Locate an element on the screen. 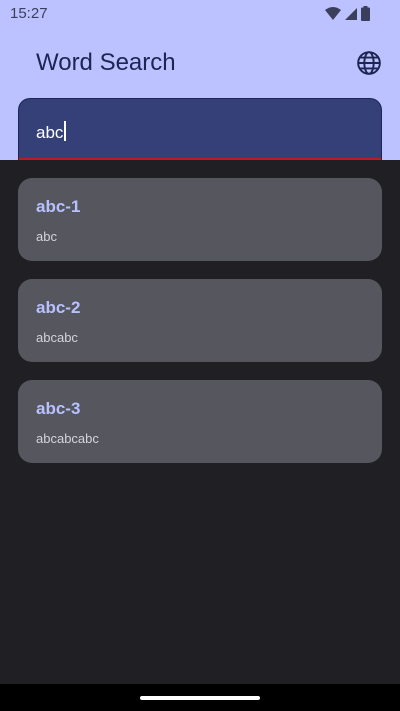  result-card: abc-3 abcabcabc is located at coordinates (200, 421).